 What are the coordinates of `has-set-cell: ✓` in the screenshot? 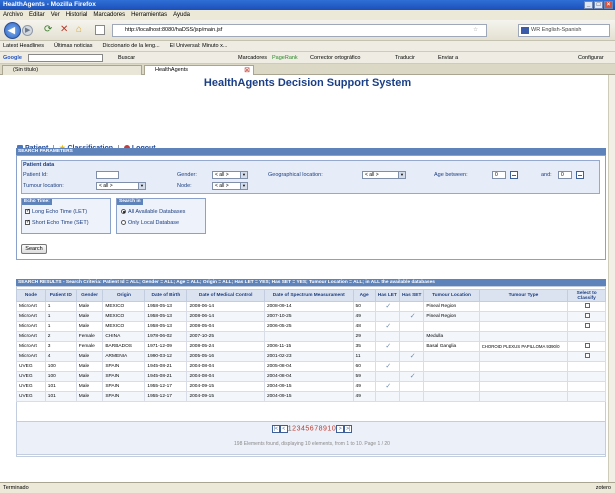 It's located at (412, 376).